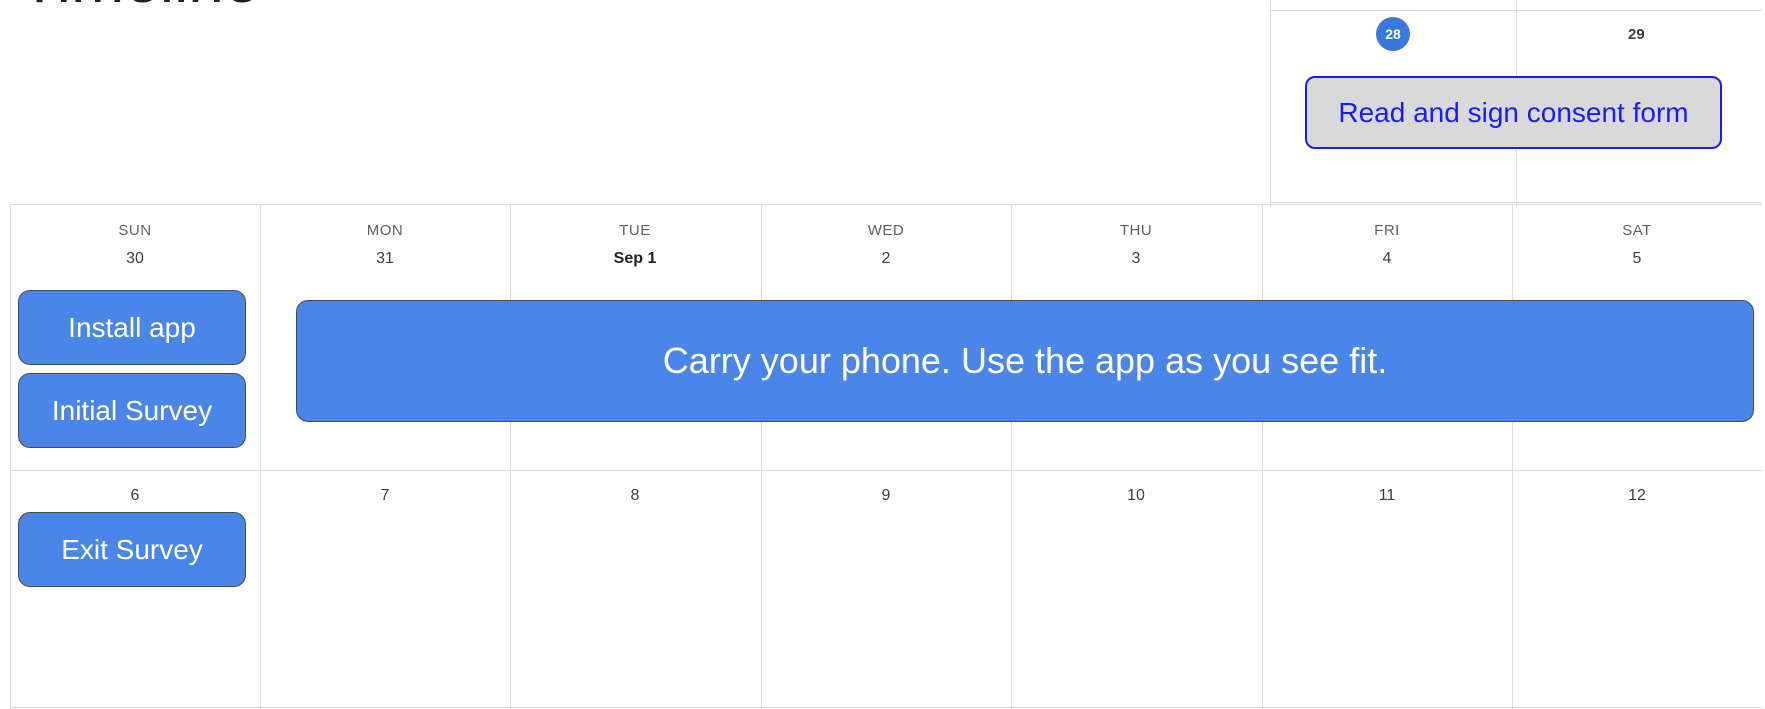 This screenshot has width=1765, height=709. Describe the element at coordinates (1393, 34) in the screenshot. I see `today-badge: 28` at that location.